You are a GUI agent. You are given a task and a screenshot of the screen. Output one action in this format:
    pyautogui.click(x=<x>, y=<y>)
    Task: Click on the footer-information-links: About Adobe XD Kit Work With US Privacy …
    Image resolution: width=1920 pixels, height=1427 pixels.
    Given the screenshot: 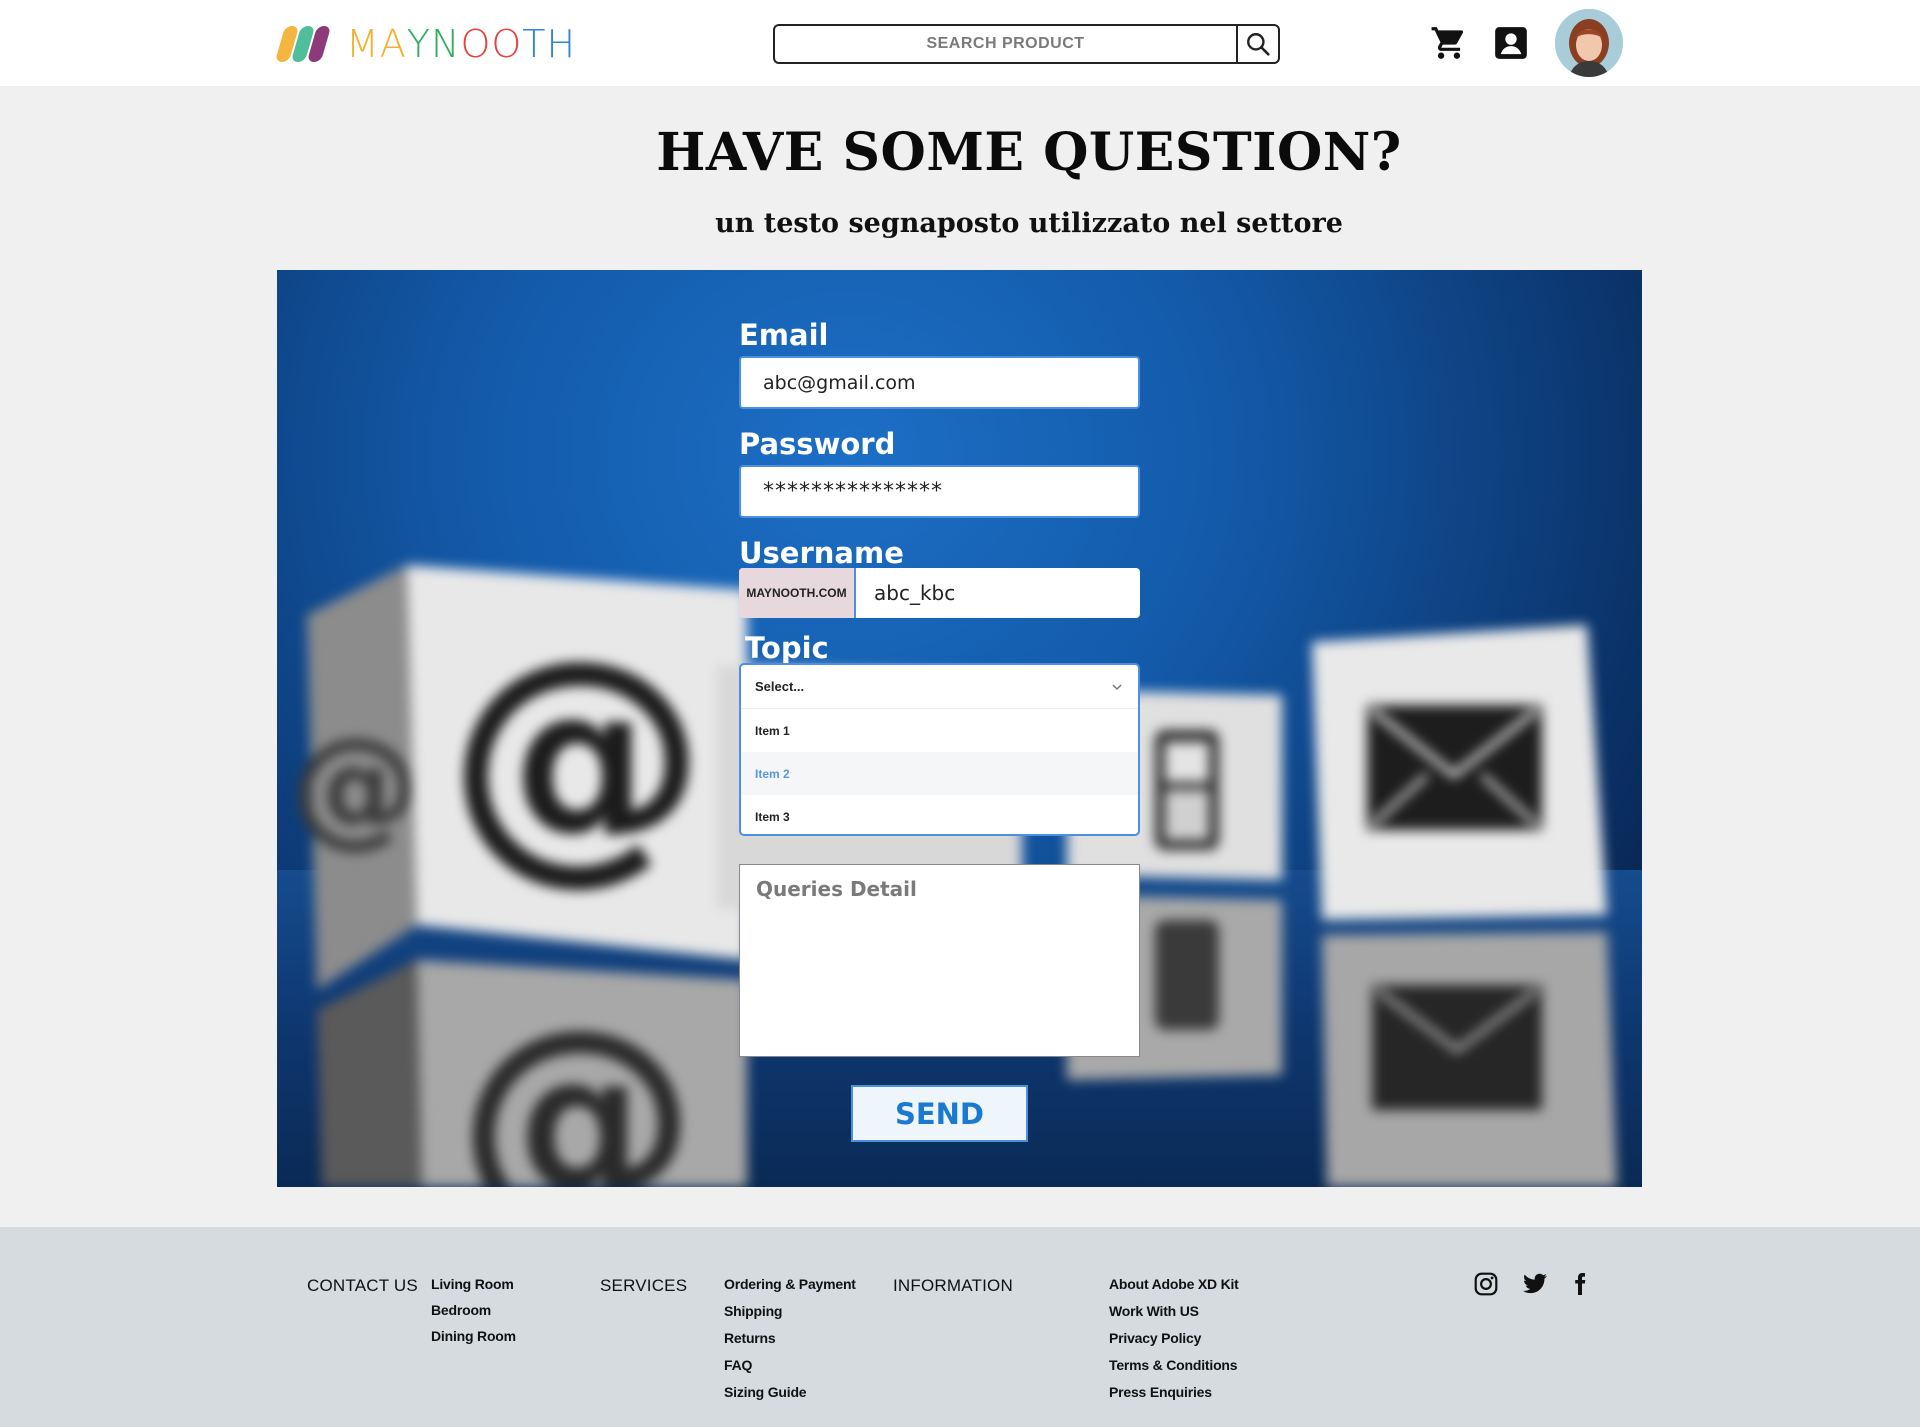 What is the action you would take?
    pyautogui.click(x=1174, y=1343)
    